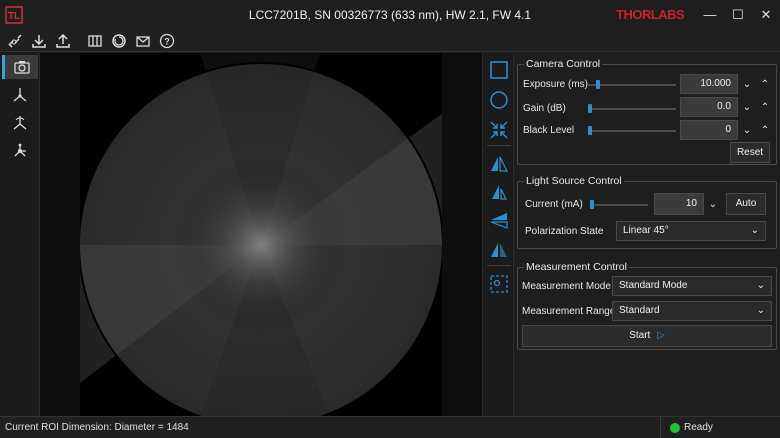 Image resolution: width=780 pixels, height=438 pixels. I want to click on measurement-control-title: Measurement Control, so click(576, 267).